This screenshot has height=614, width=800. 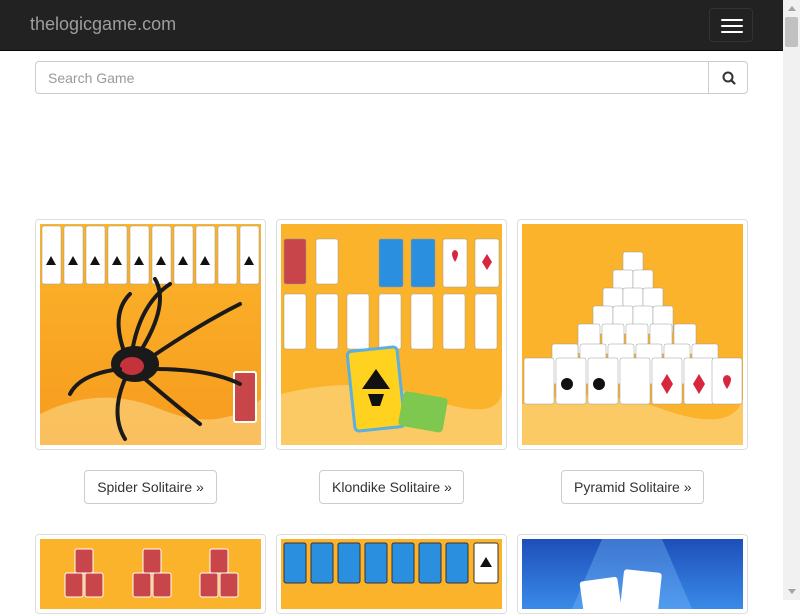 I want to click on klondike-solitaire-button: Klondike Solitaire », so click(x=391, y=487).